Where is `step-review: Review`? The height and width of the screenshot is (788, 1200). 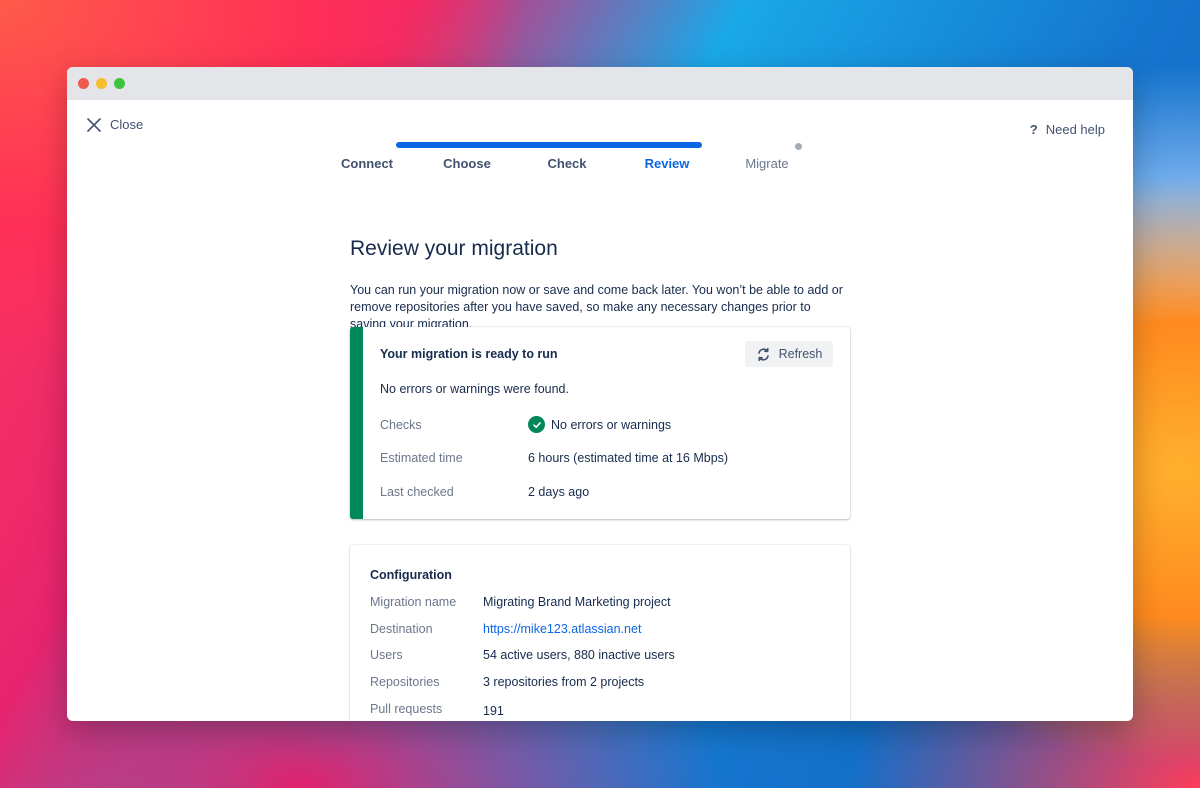
step-review: Review is located at coordinates (667, 163).